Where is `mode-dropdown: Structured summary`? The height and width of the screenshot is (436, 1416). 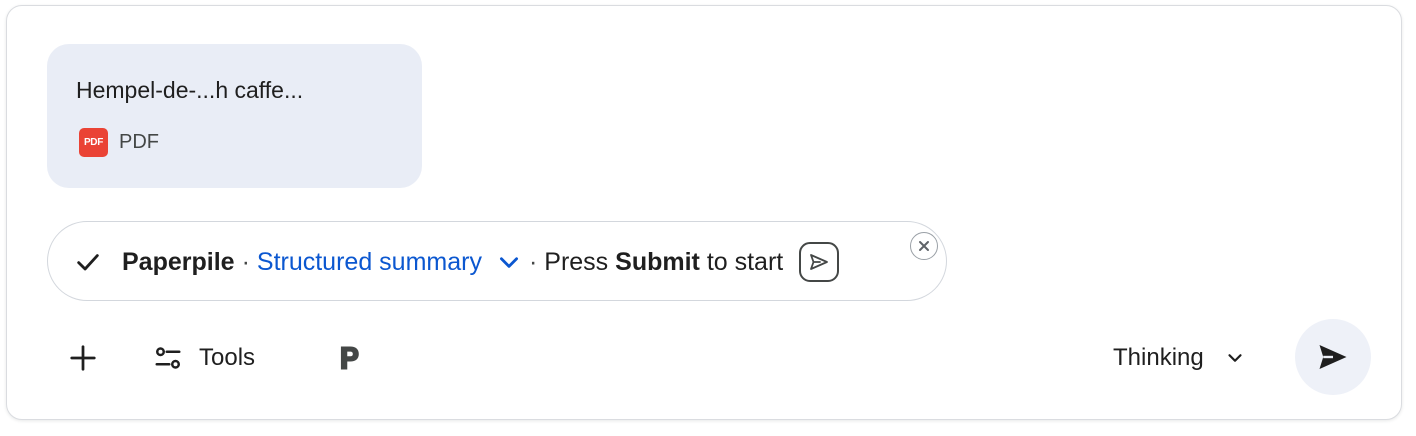 mode-dropdown: Structured summary is located at coordinates (389, 262).